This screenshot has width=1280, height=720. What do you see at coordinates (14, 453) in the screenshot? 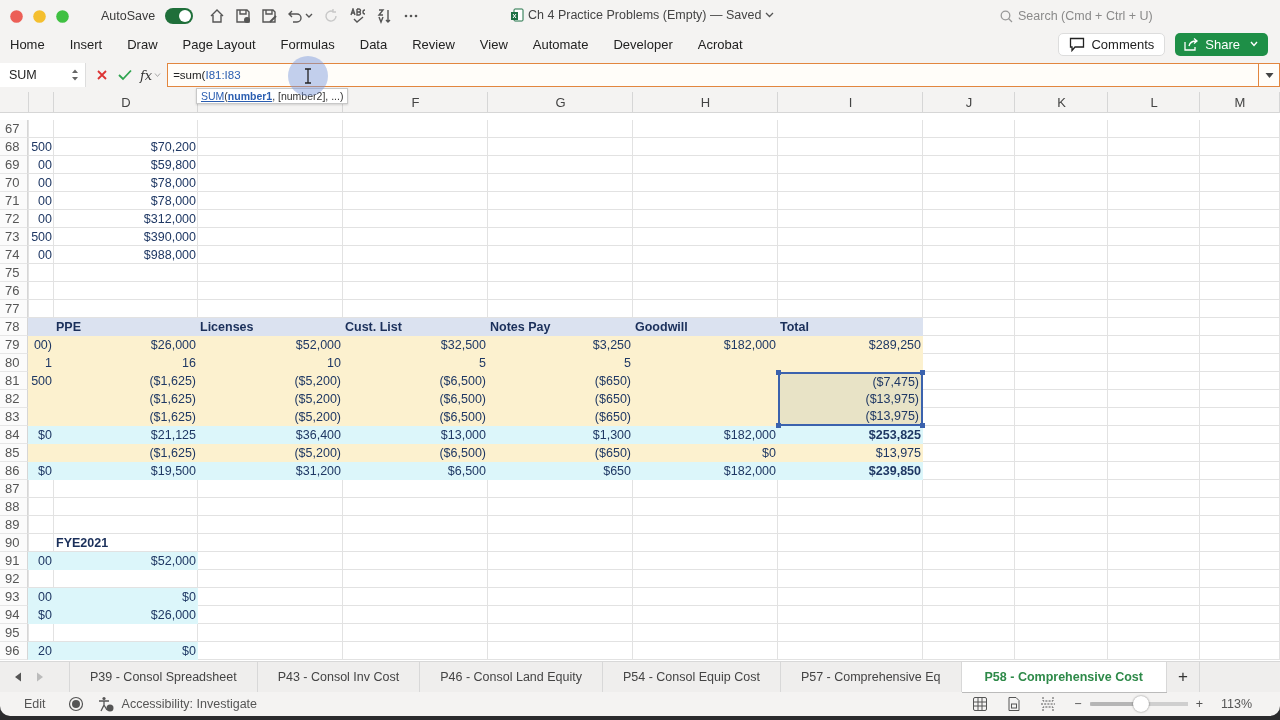
I see `row-number: 85` at bounding box center [14, 453].